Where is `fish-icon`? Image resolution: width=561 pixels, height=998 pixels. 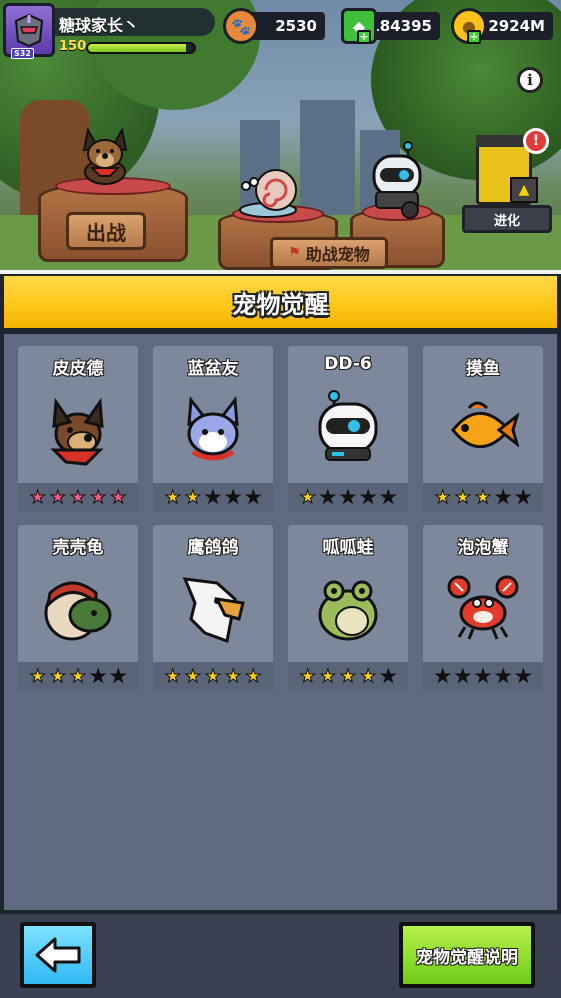 fish-icon is located at coordinates (485, 425).